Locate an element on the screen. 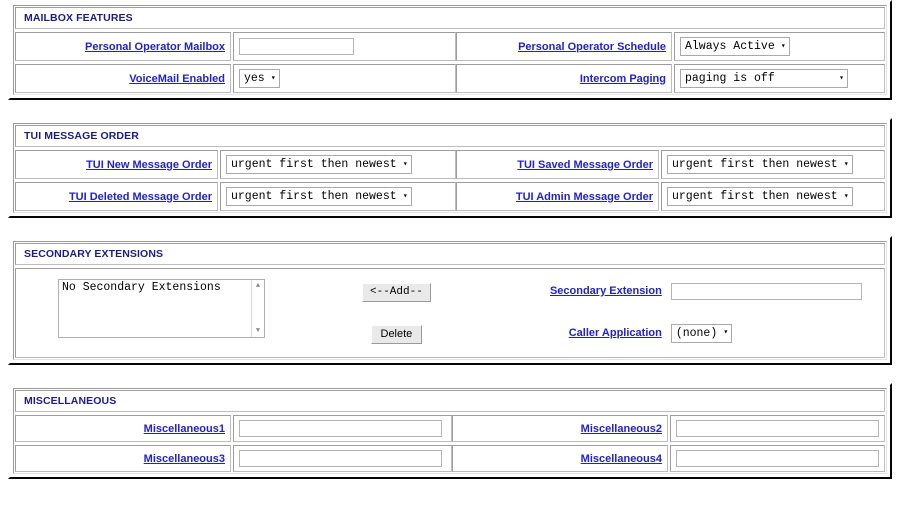 The width and height of the screenshot is (900, 522). secondary-extension-input is located at coordinates (766, 291).